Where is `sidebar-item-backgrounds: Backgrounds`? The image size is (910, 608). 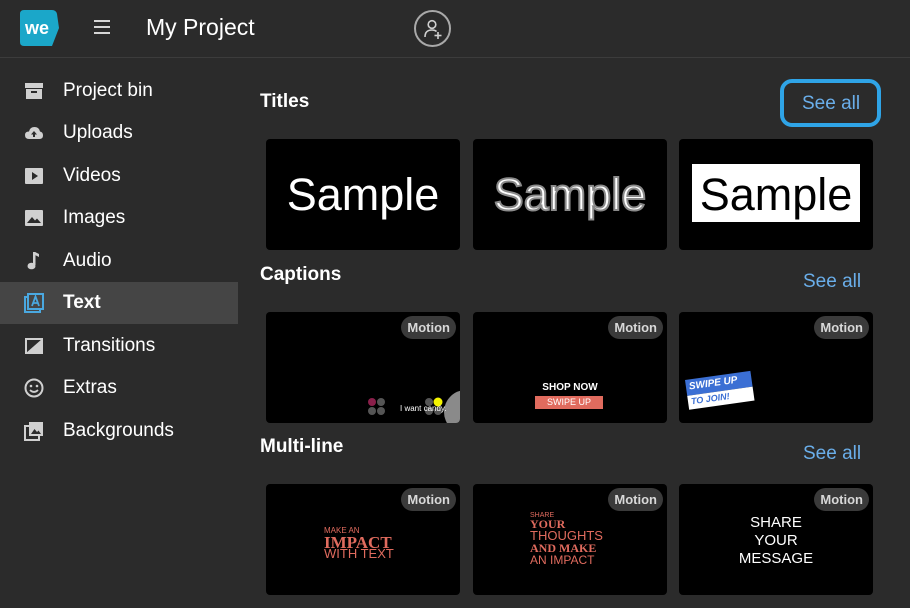 sidebar-item-backgrounds: Backgrounds is located at coordinates (119, 431).